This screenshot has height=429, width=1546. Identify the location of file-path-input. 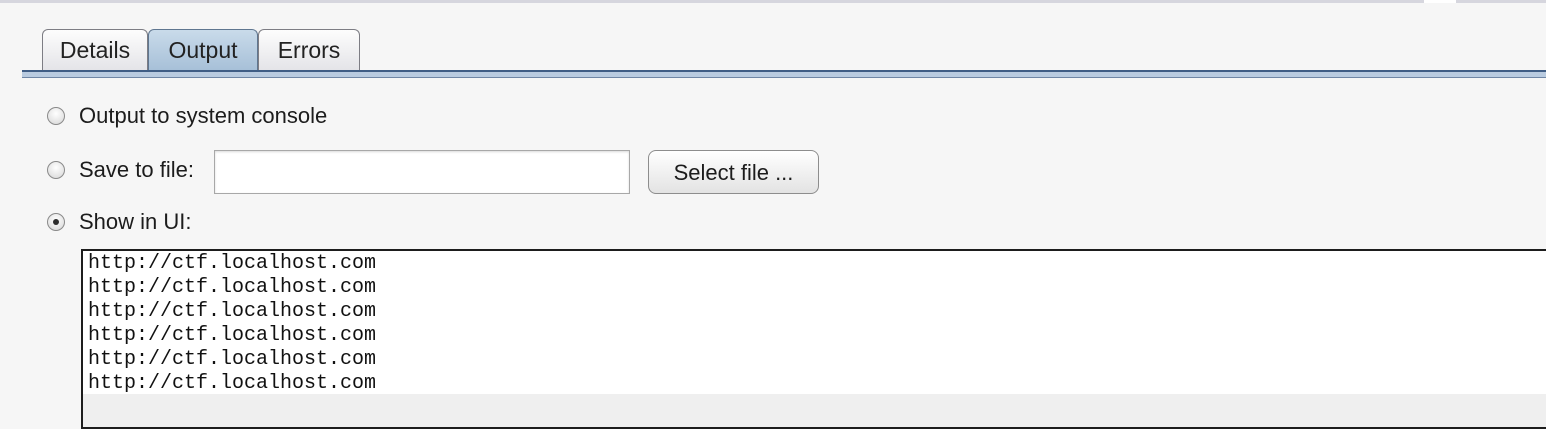
(422, 172).